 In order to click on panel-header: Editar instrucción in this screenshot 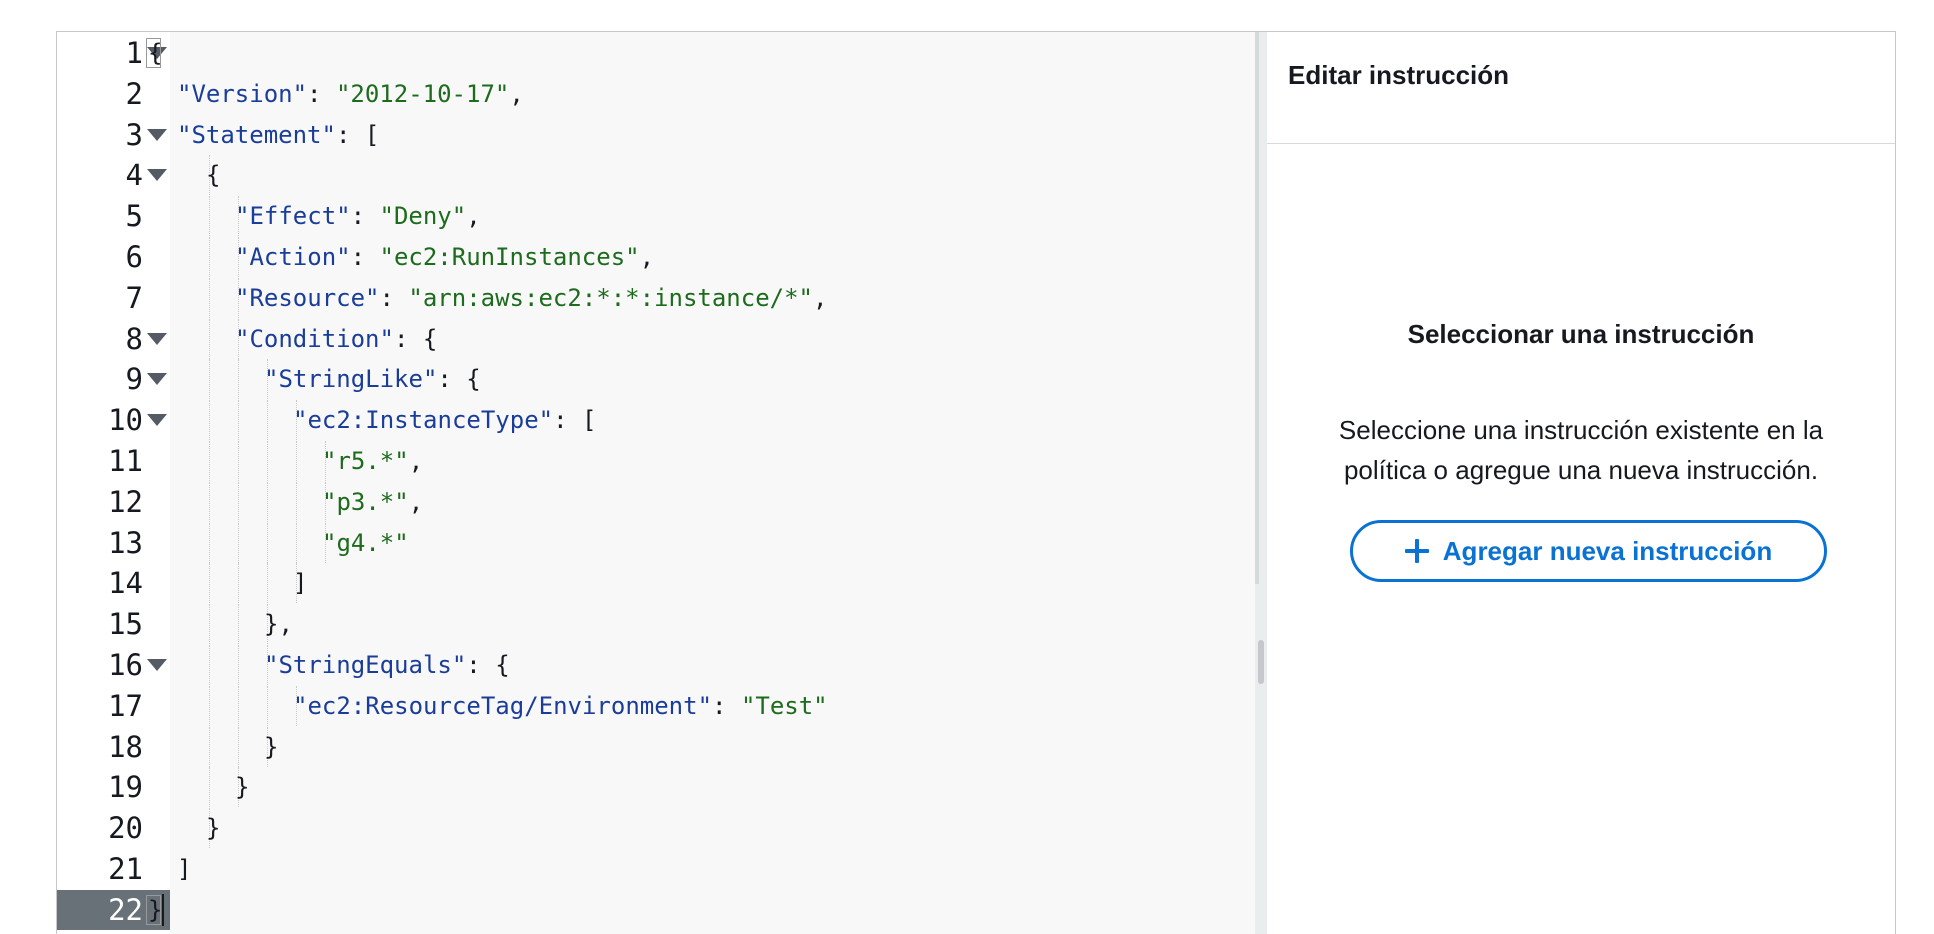, I will do `click(1581, 88)`.